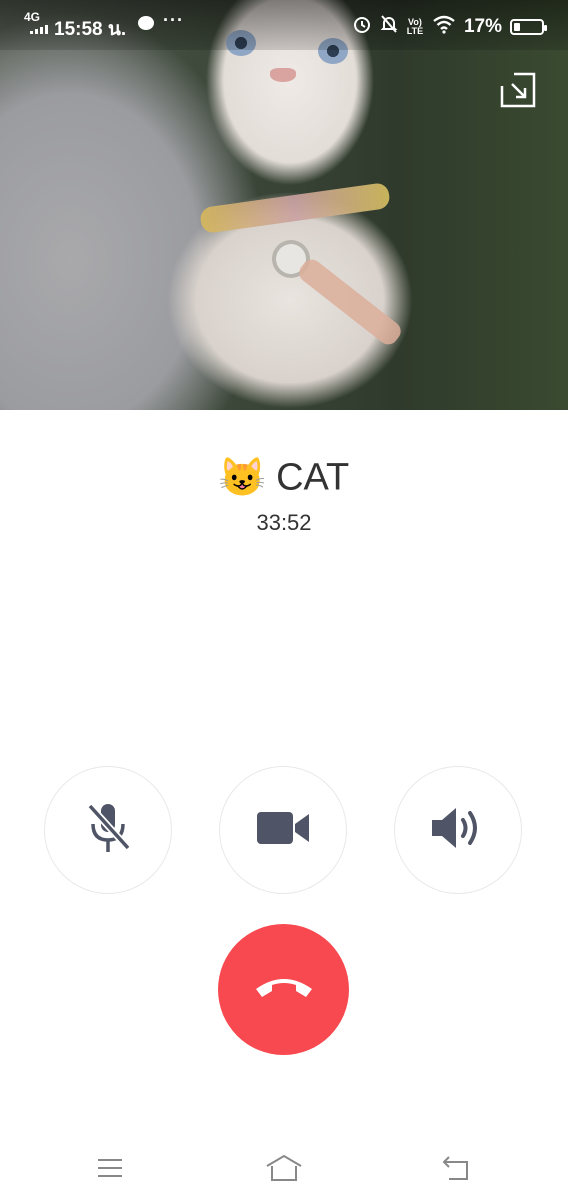 This screenshot has height=1200, width=568. I want to click on cat-face-emoji: 😺, so click(242, 477).